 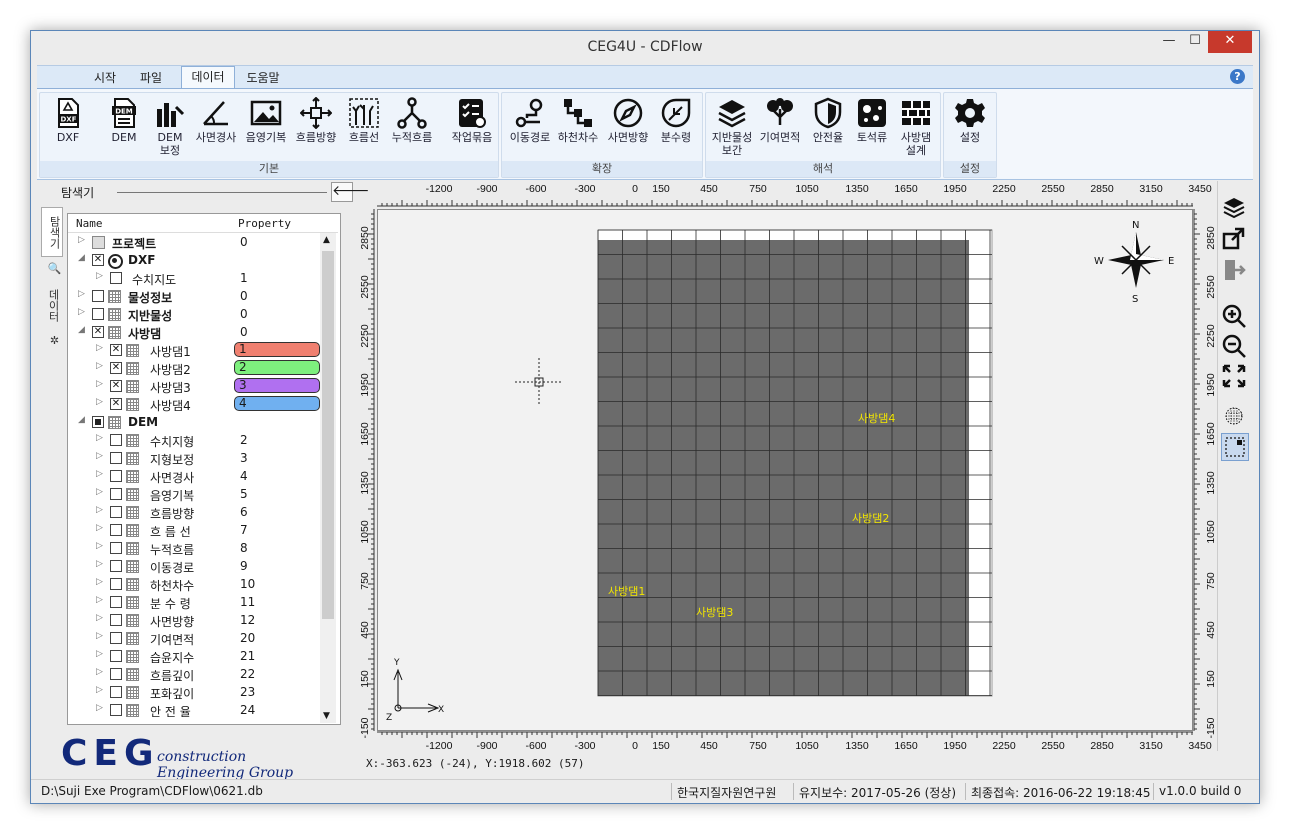 I want to click on zoom-in-icon, so click(x=1234, y=316).